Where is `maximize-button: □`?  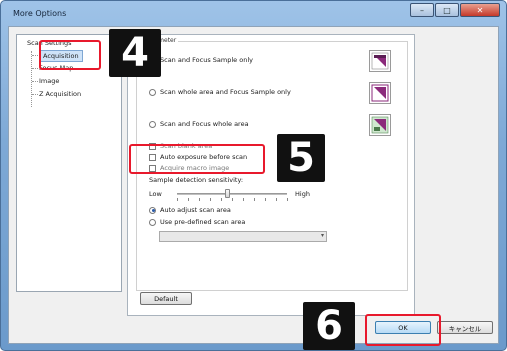 maximize-button: □ is located at coordinates (447, 10).